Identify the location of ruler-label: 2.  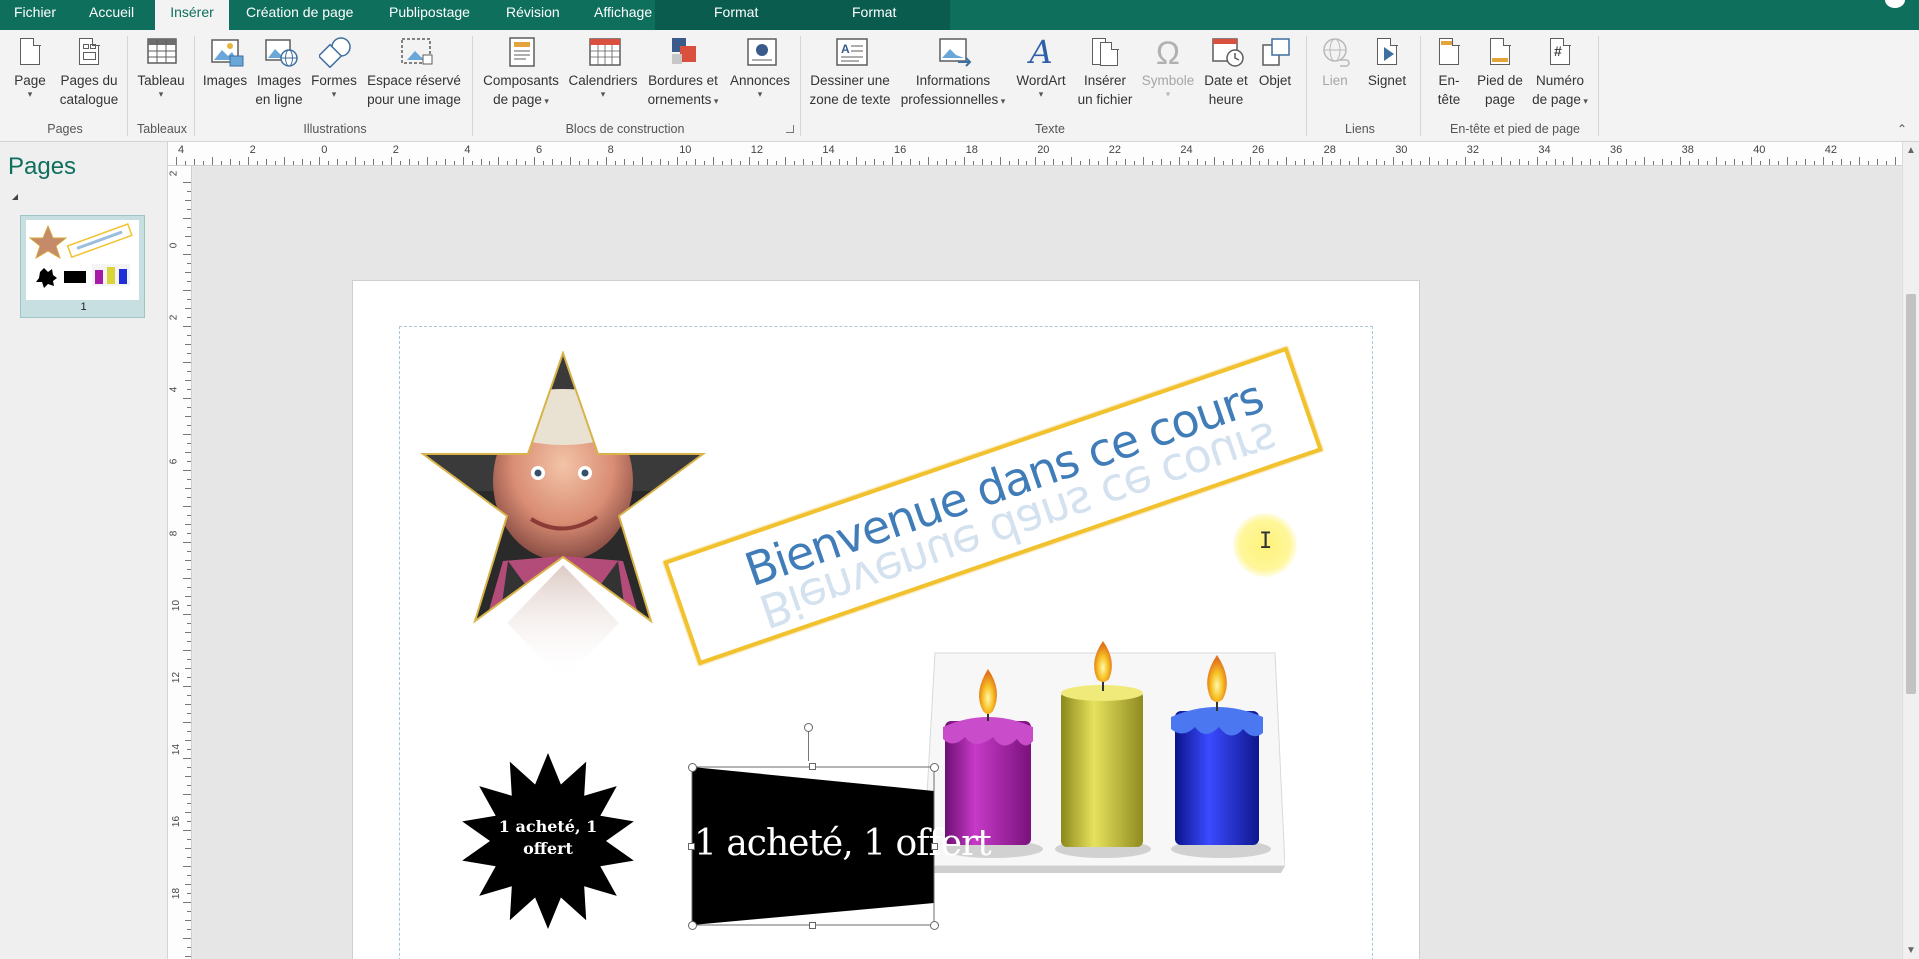
(174, 317).